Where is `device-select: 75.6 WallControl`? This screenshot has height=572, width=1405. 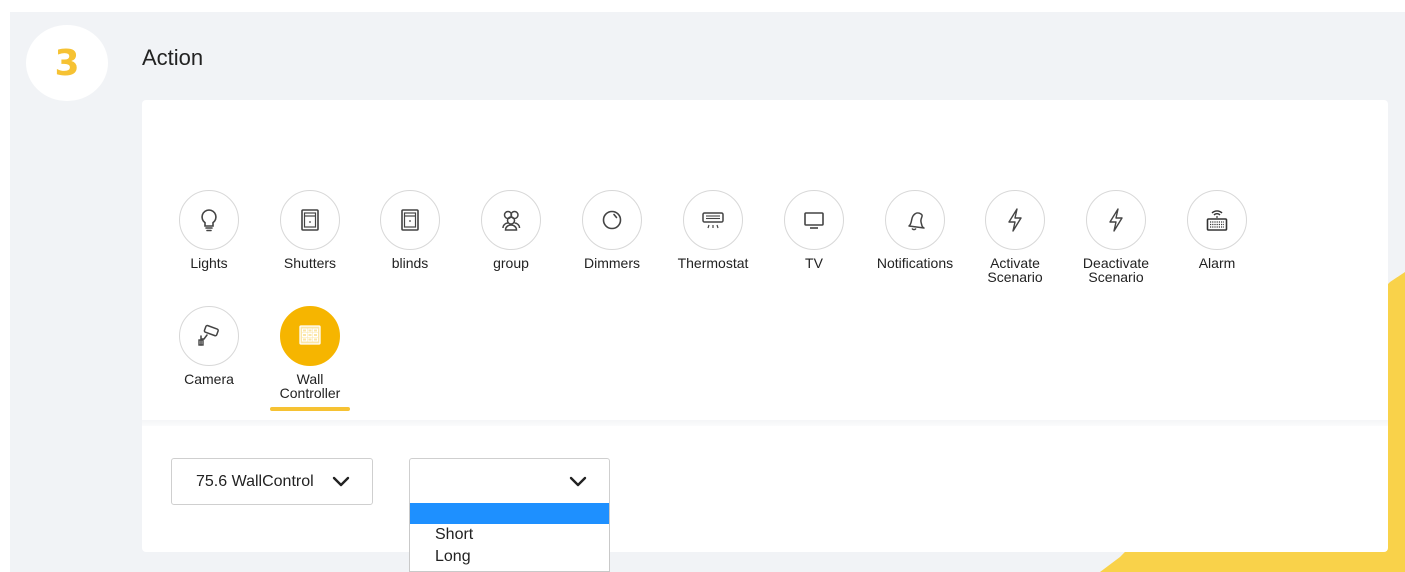 device-select: 75.6 WallControl is located at coordinates (272, 481).